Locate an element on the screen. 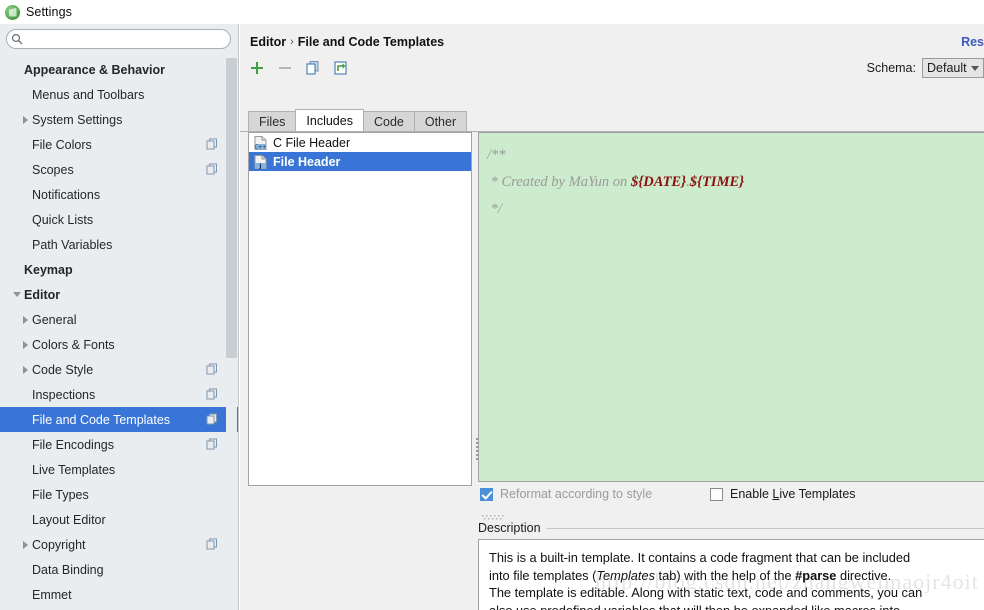 Image resolution: width=984 pixels, height=610 pixels. template-list: C++ C File Header J File Header is located at coordinates (360, 309).